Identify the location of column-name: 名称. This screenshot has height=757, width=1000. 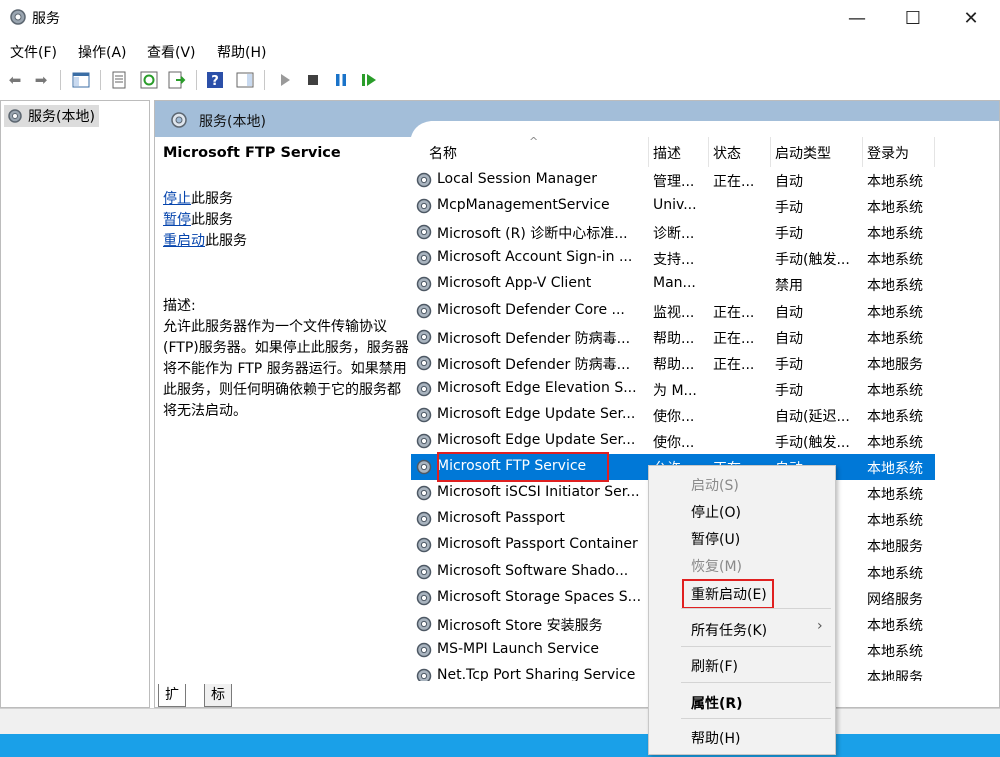
(537, 152).